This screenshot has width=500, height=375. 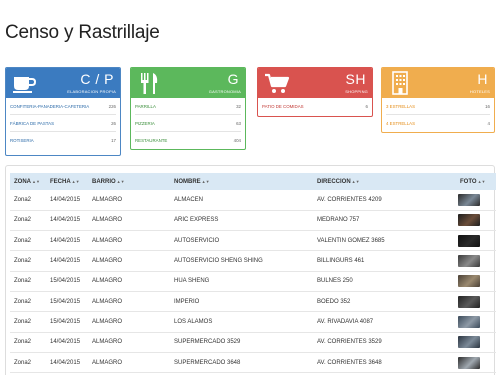 What do you see at coordinates (67, 181) in the screenshot?
I see `column-header-fecha: FECHA▲▼` at bounding box center [67, 181].